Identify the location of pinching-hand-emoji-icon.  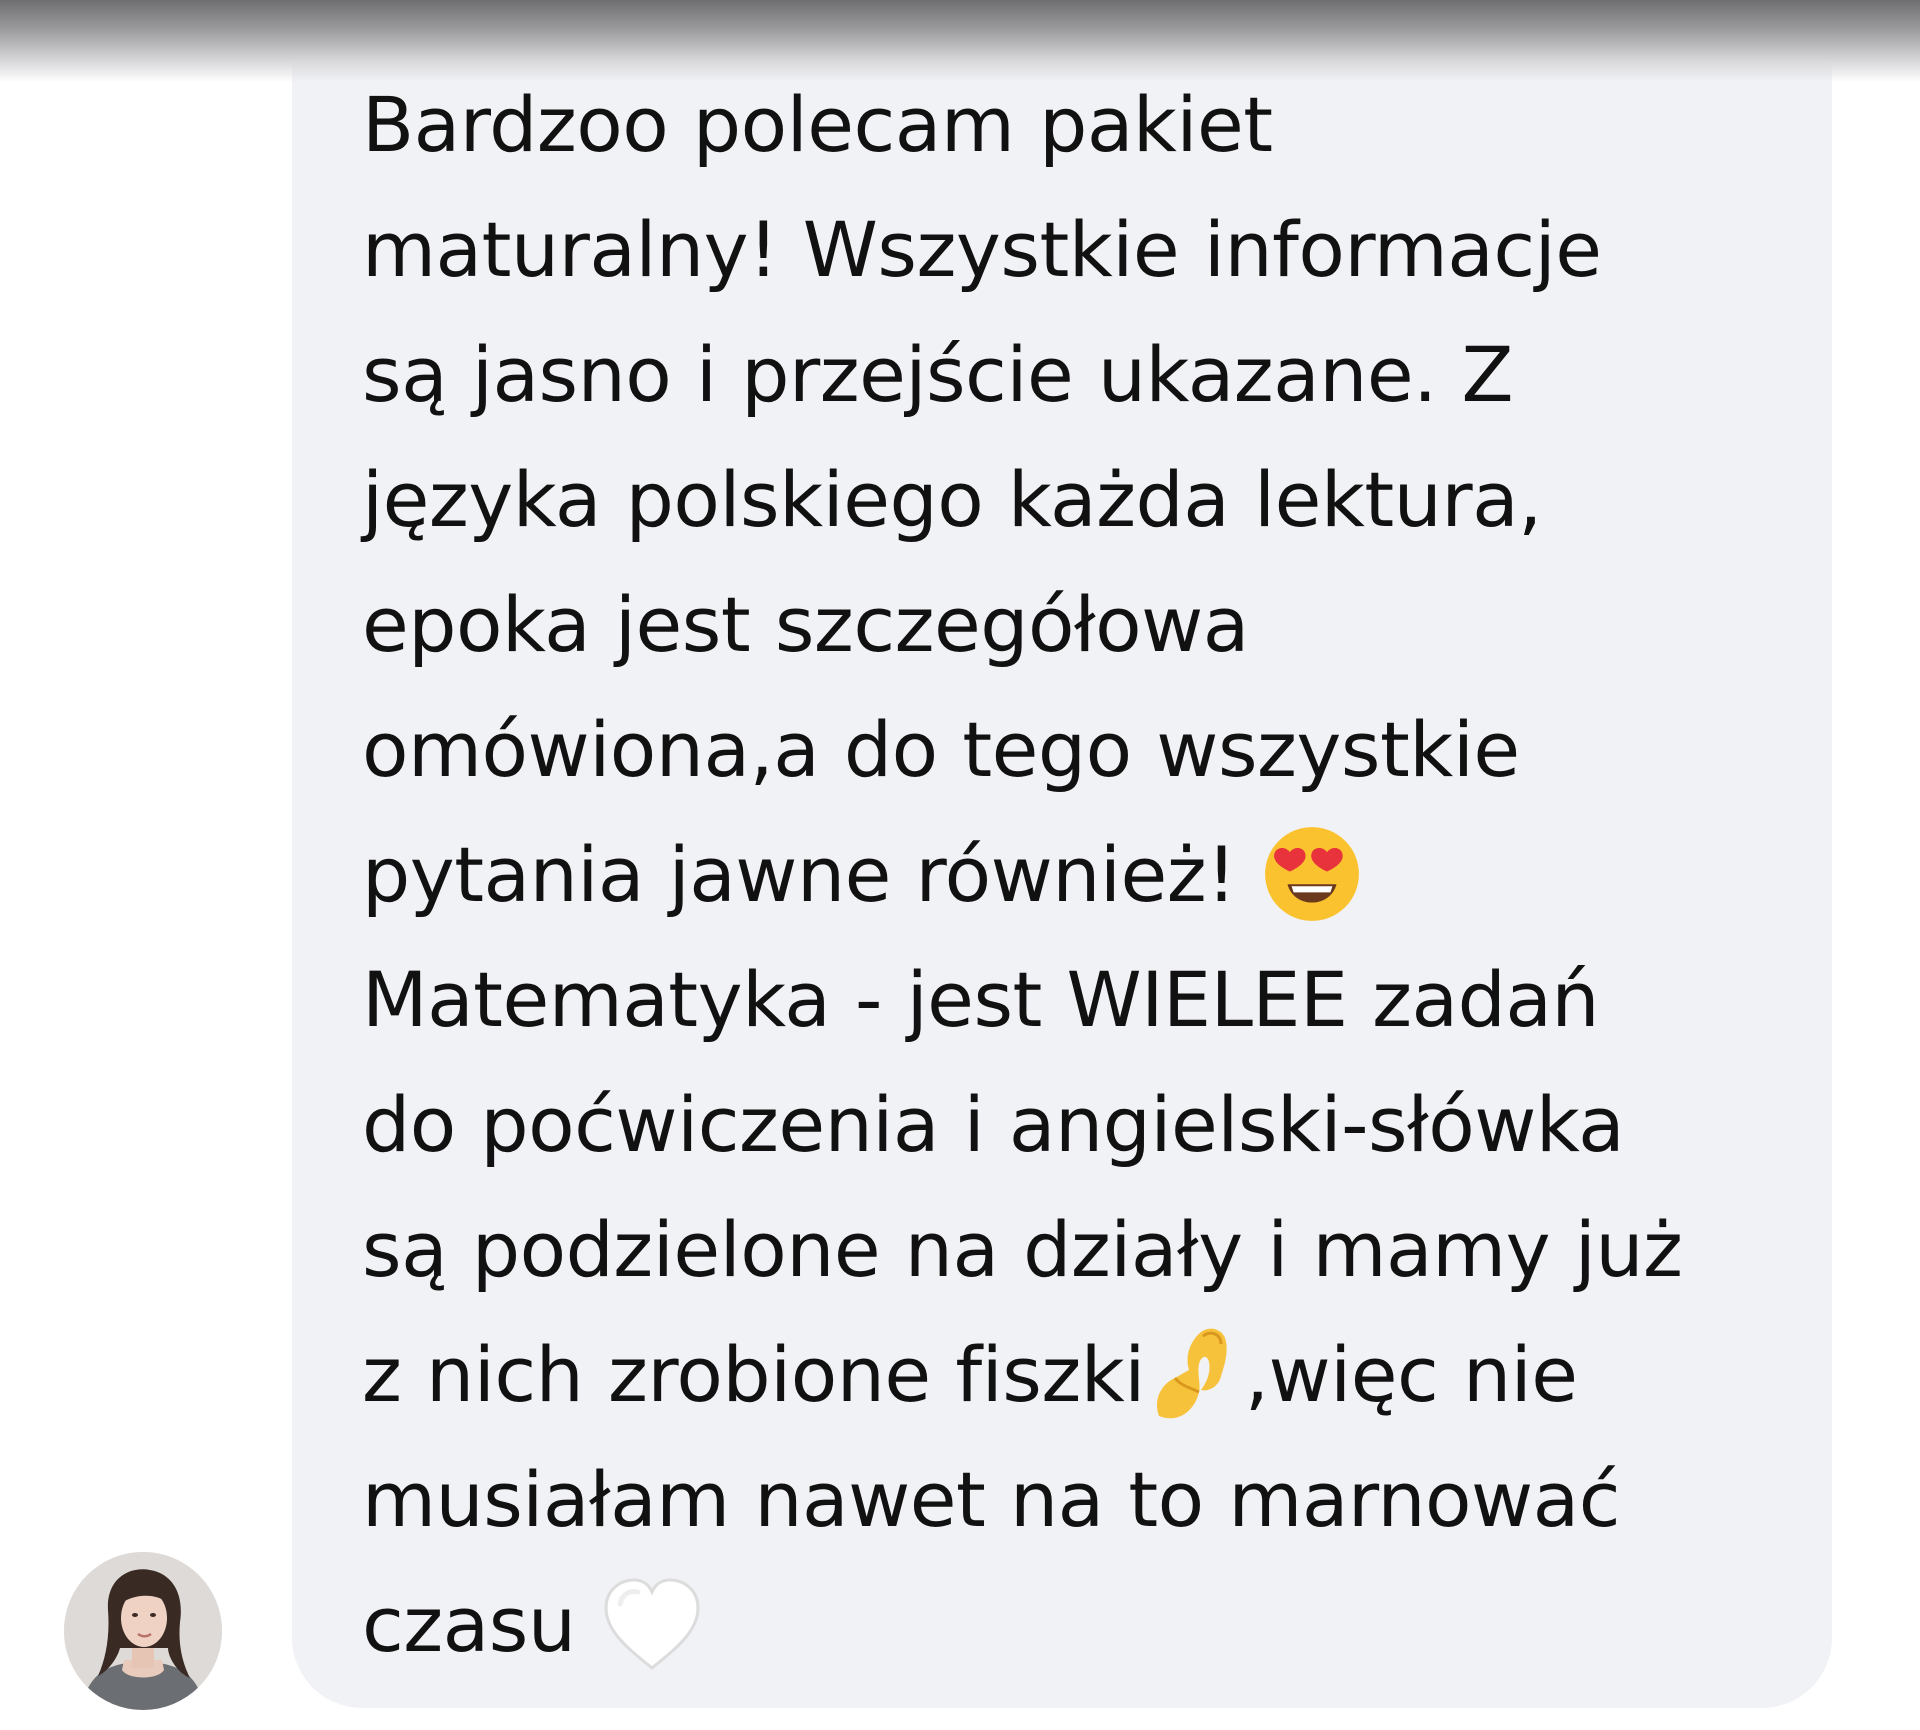
(1195, 1374).